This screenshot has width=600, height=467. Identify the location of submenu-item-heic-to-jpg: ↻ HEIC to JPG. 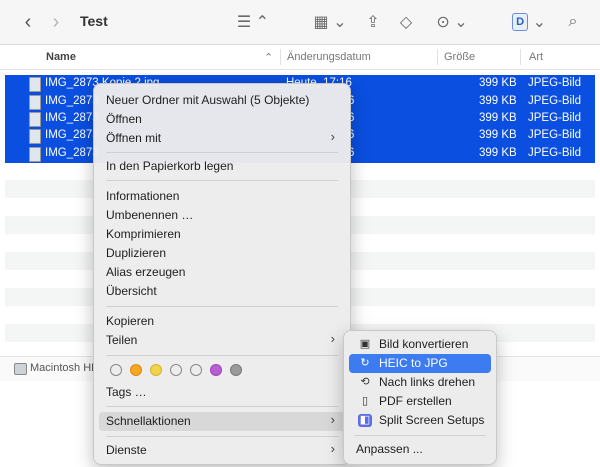
(420, 363).